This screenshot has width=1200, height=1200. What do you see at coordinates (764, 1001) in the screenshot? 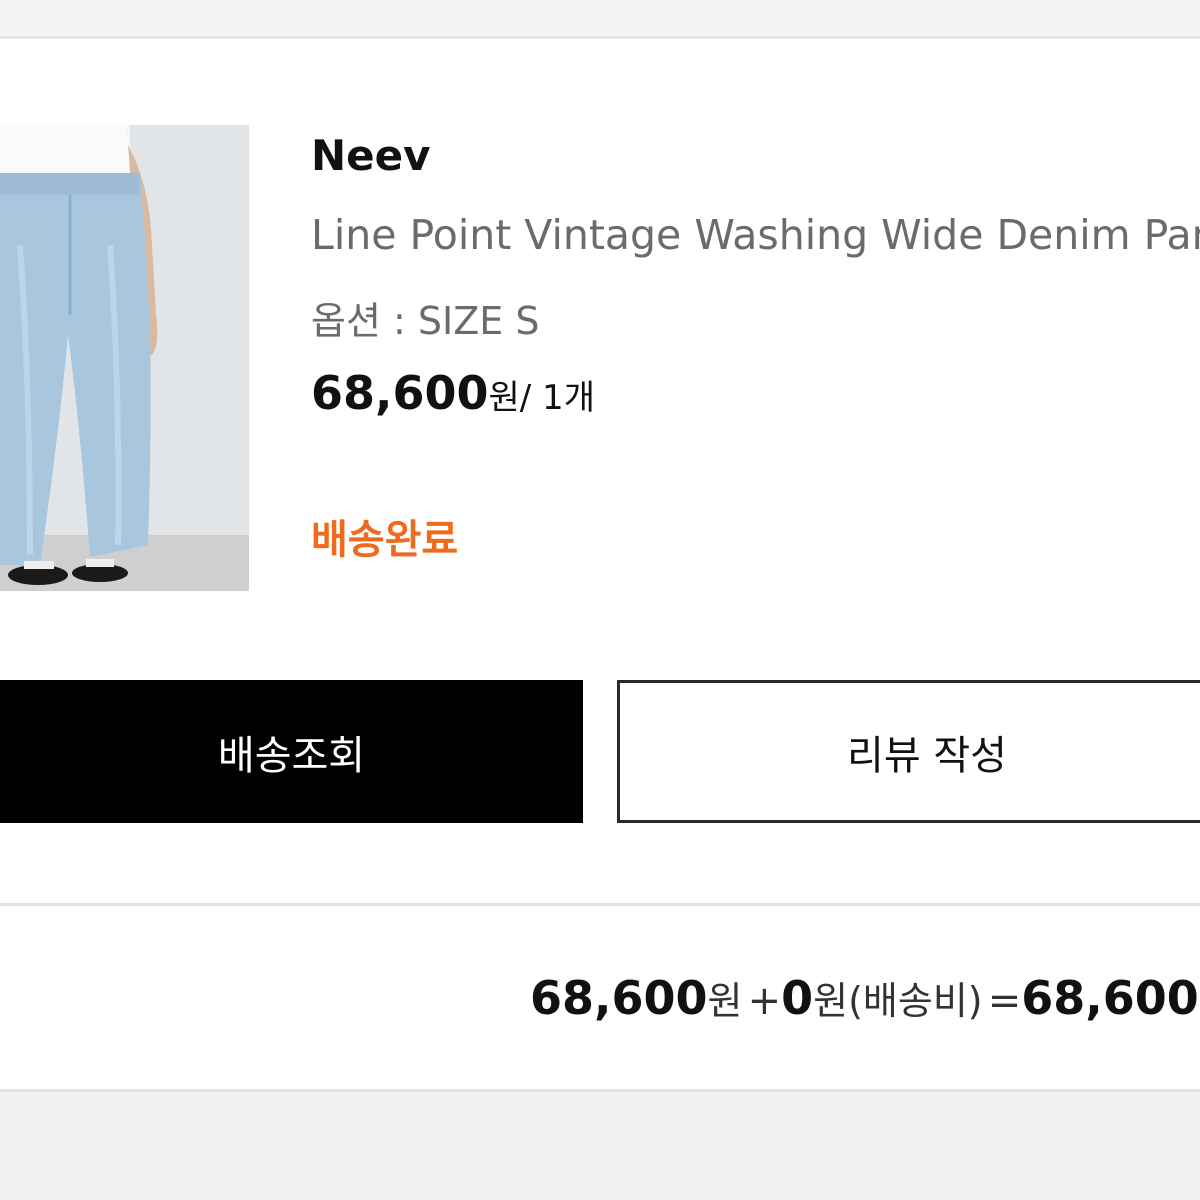
I see `plus-sign: +` at bounding box center [764, 1001].